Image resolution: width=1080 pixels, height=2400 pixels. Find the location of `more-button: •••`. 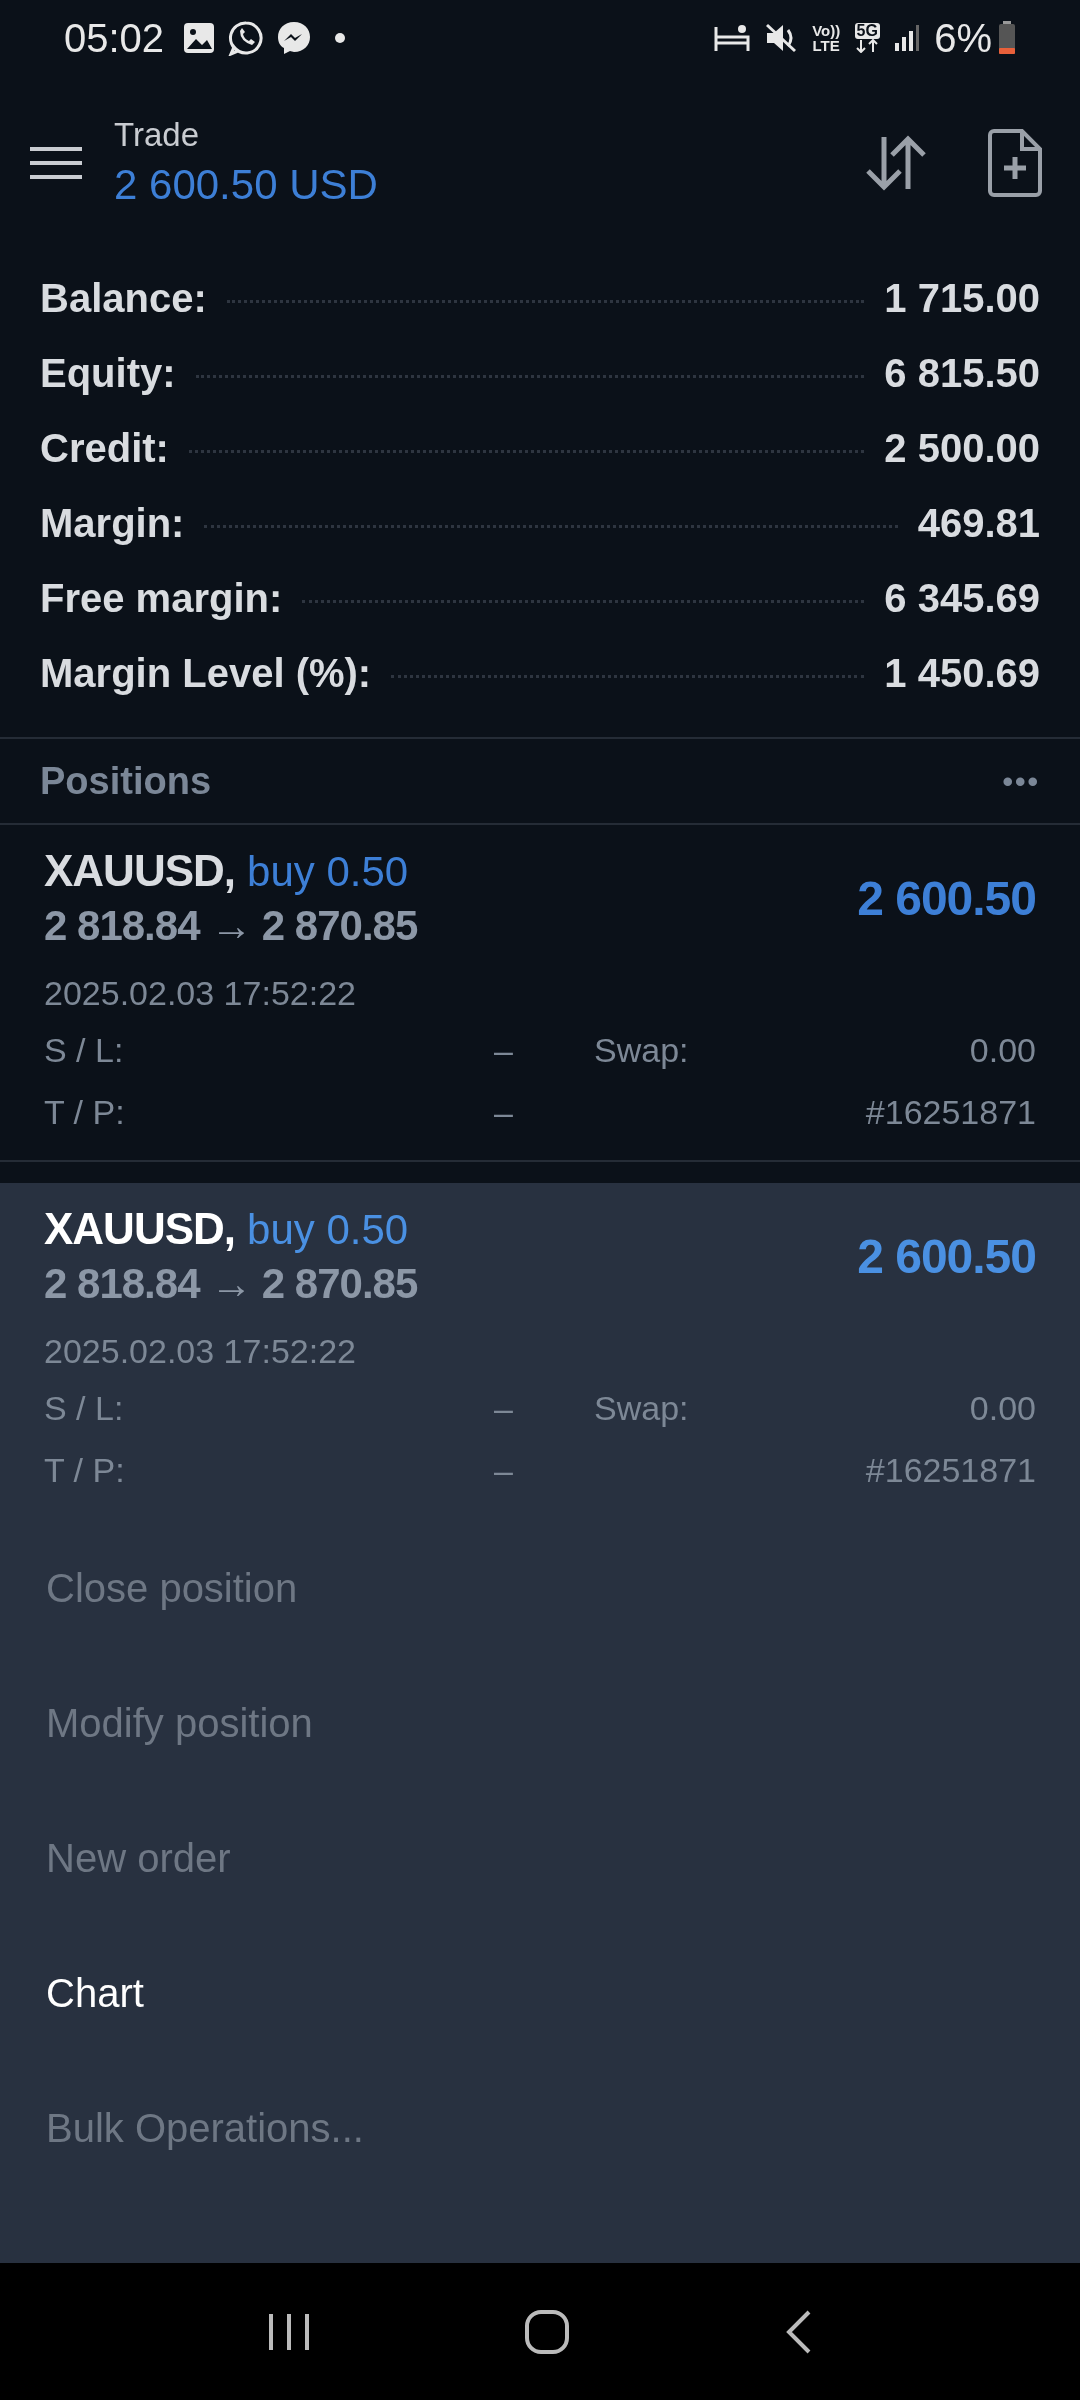

more-button: ••• is located at coordinates (1021, 781).